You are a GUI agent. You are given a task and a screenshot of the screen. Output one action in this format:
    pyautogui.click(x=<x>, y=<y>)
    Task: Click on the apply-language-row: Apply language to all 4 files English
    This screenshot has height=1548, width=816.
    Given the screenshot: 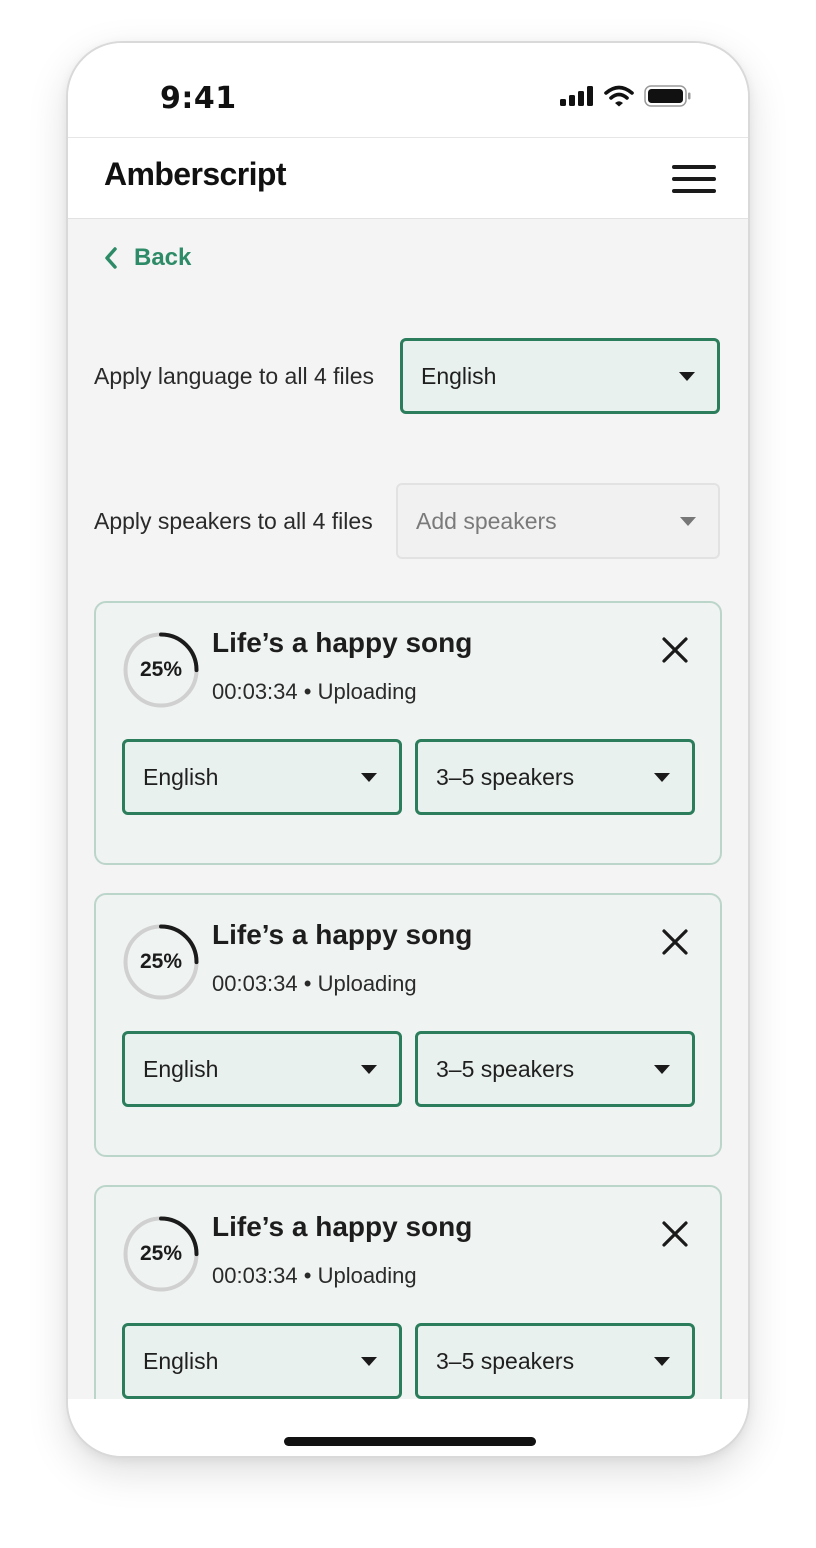 What is the action you would take?
    pyautogui.click(x=407, y=376)
    